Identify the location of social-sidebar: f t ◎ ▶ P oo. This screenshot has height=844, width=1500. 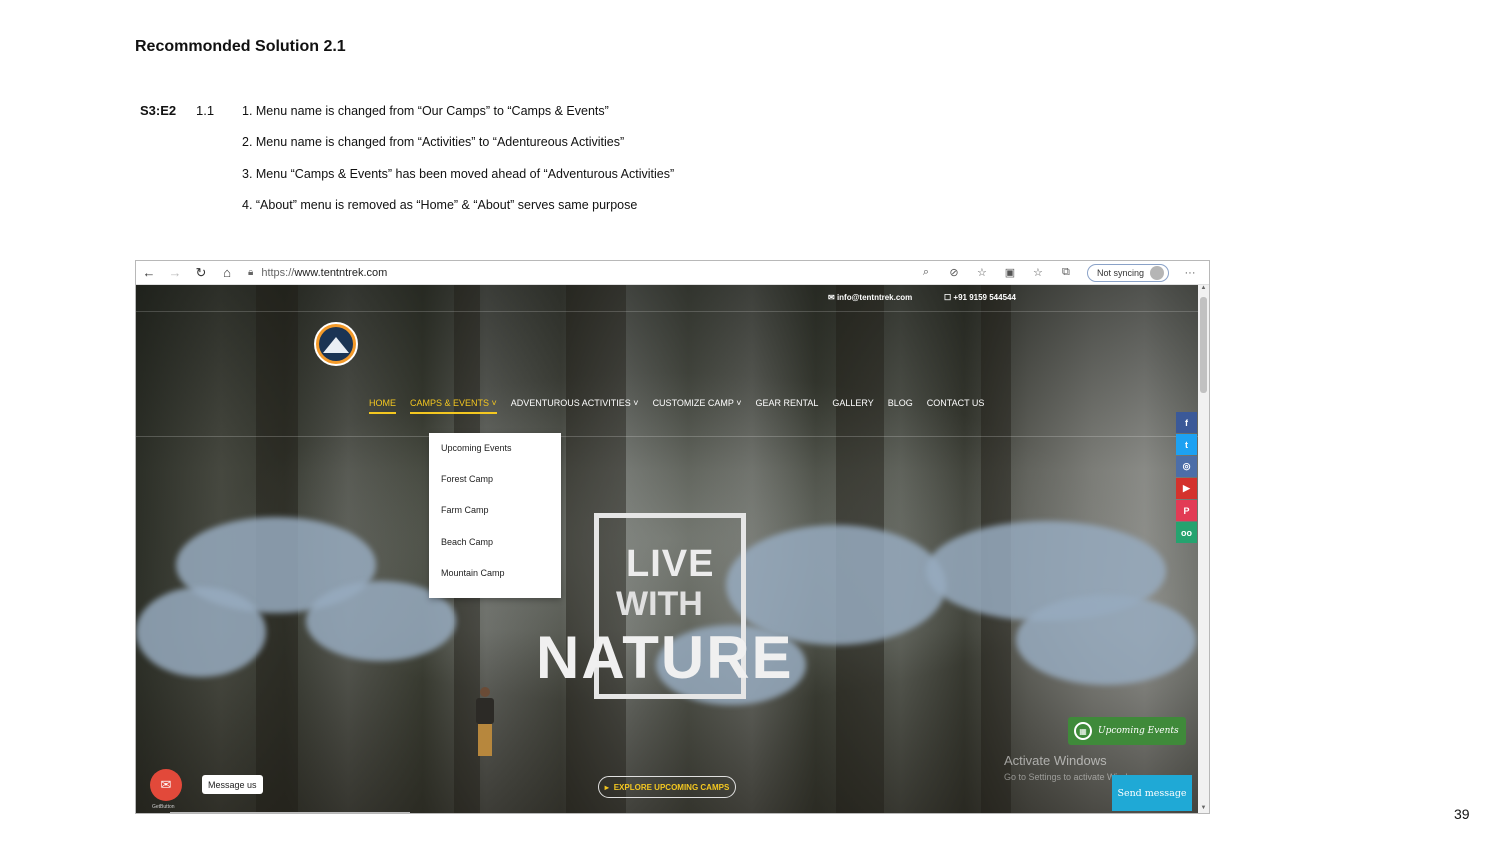
(1186, 478).